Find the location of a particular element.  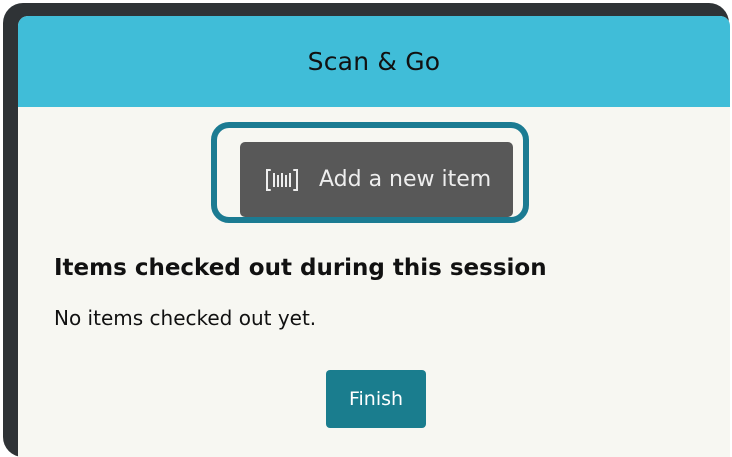

finish-button: Finish is located at coordinates (376, 399).